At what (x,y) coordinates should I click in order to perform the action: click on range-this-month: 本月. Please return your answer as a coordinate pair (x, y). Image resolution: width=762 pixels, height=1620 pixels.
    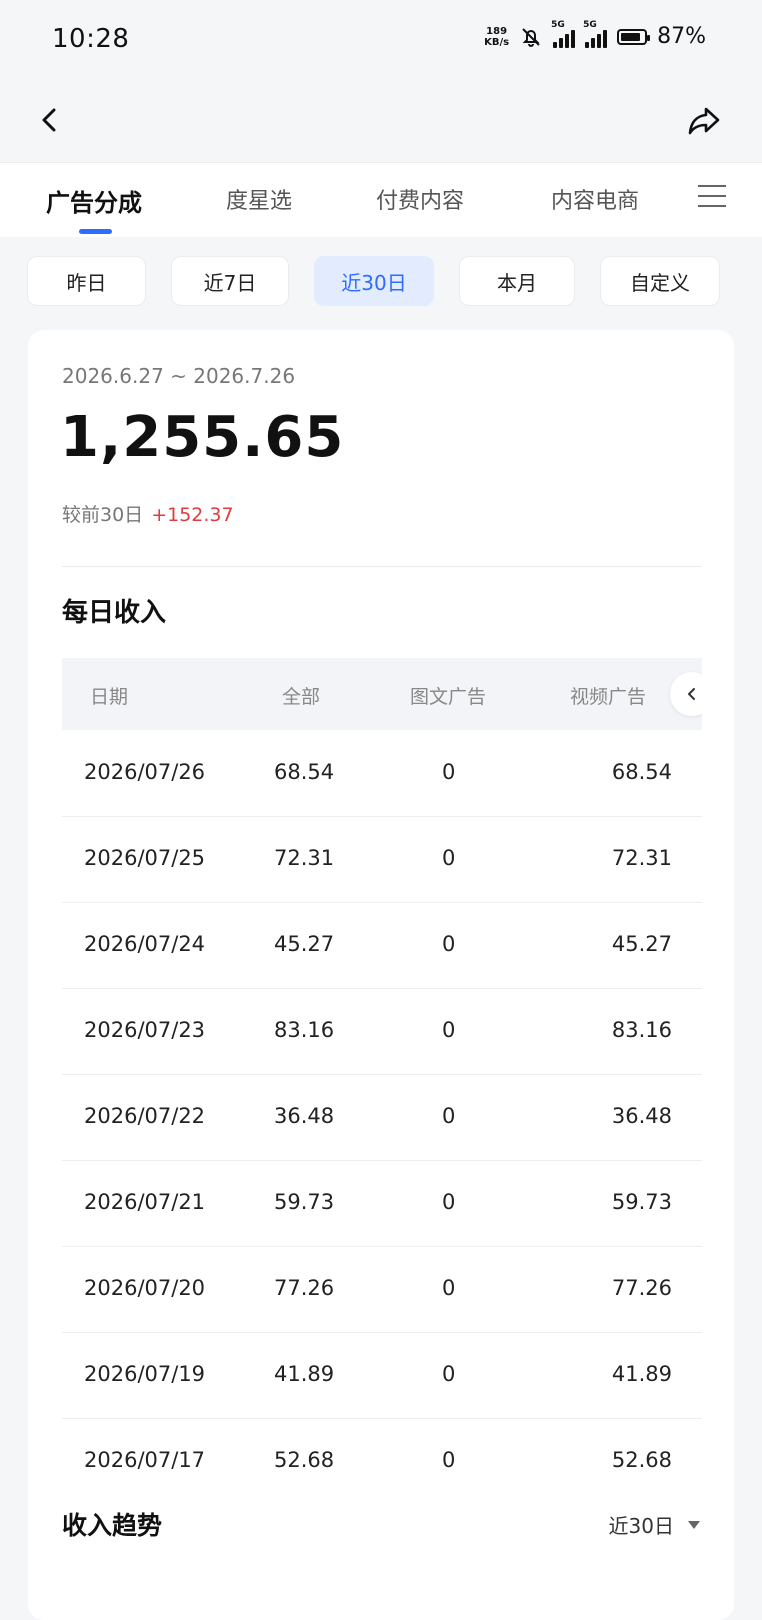
    Looking at the image, I should click on (517, 281).